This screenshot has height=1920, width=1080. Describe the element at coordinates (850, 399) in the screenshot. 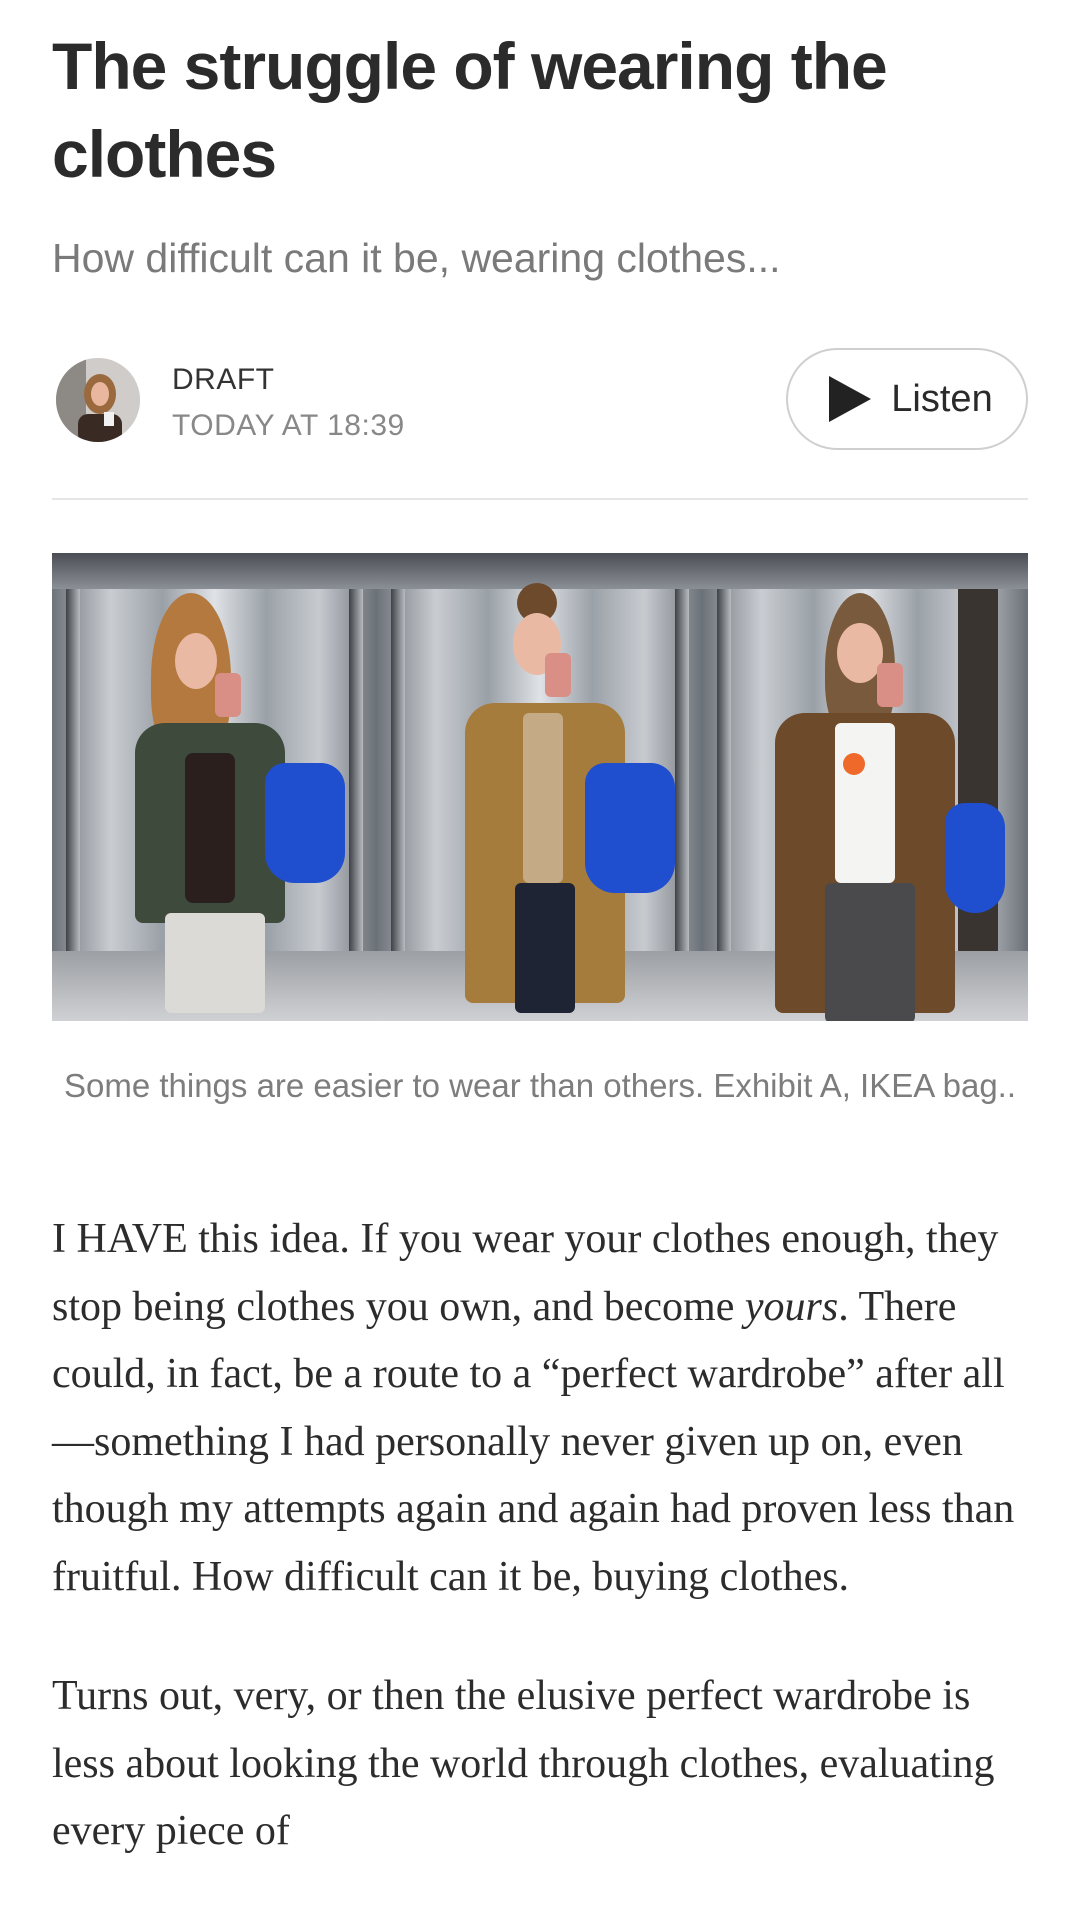

I see `play-icon` at that location.